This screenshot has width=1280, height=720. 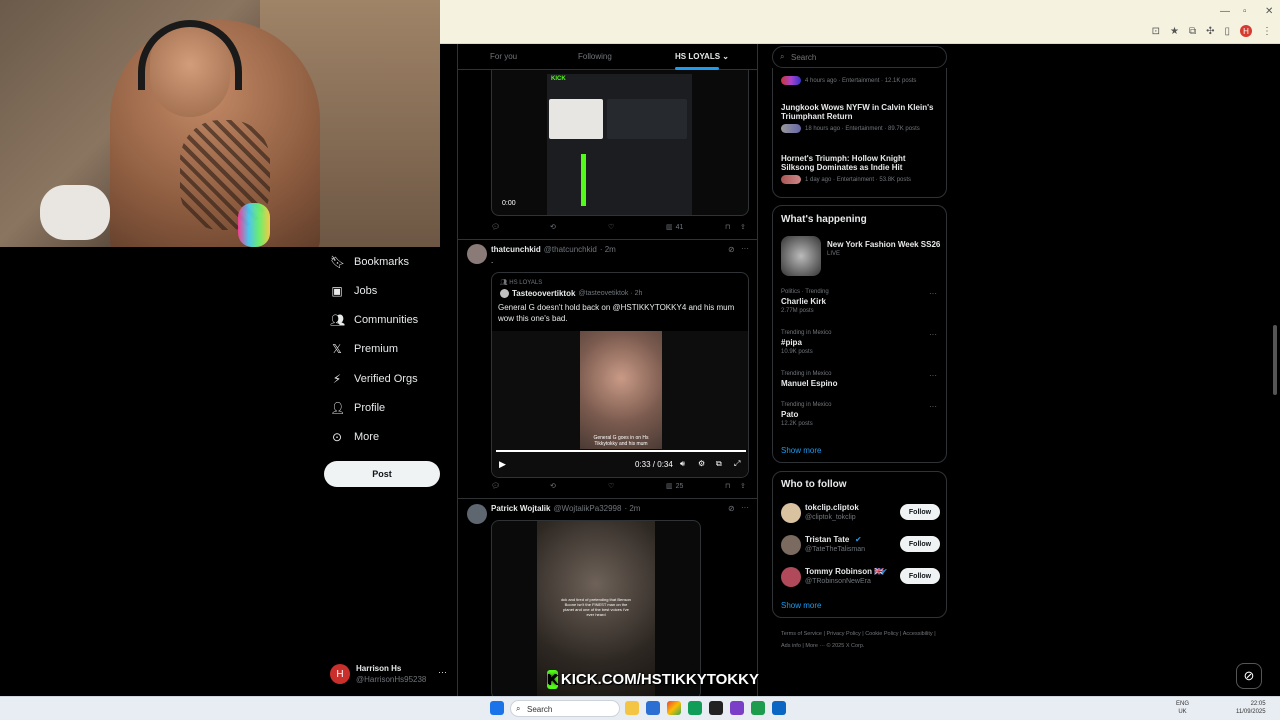 I want to click on follow-suggestion: Tristan Tate ✔ @TateTheTalisman Follow, so click(x=860, y=546).